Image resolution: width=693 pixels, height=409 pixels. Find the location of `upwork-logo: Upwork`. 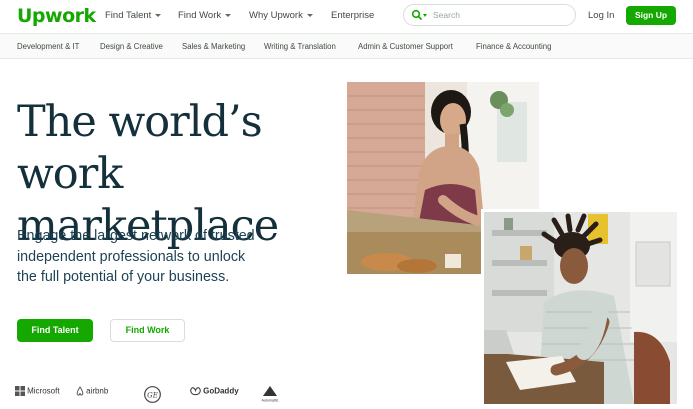

upwork-logo: Upwork is located at coordinates (56, 16).